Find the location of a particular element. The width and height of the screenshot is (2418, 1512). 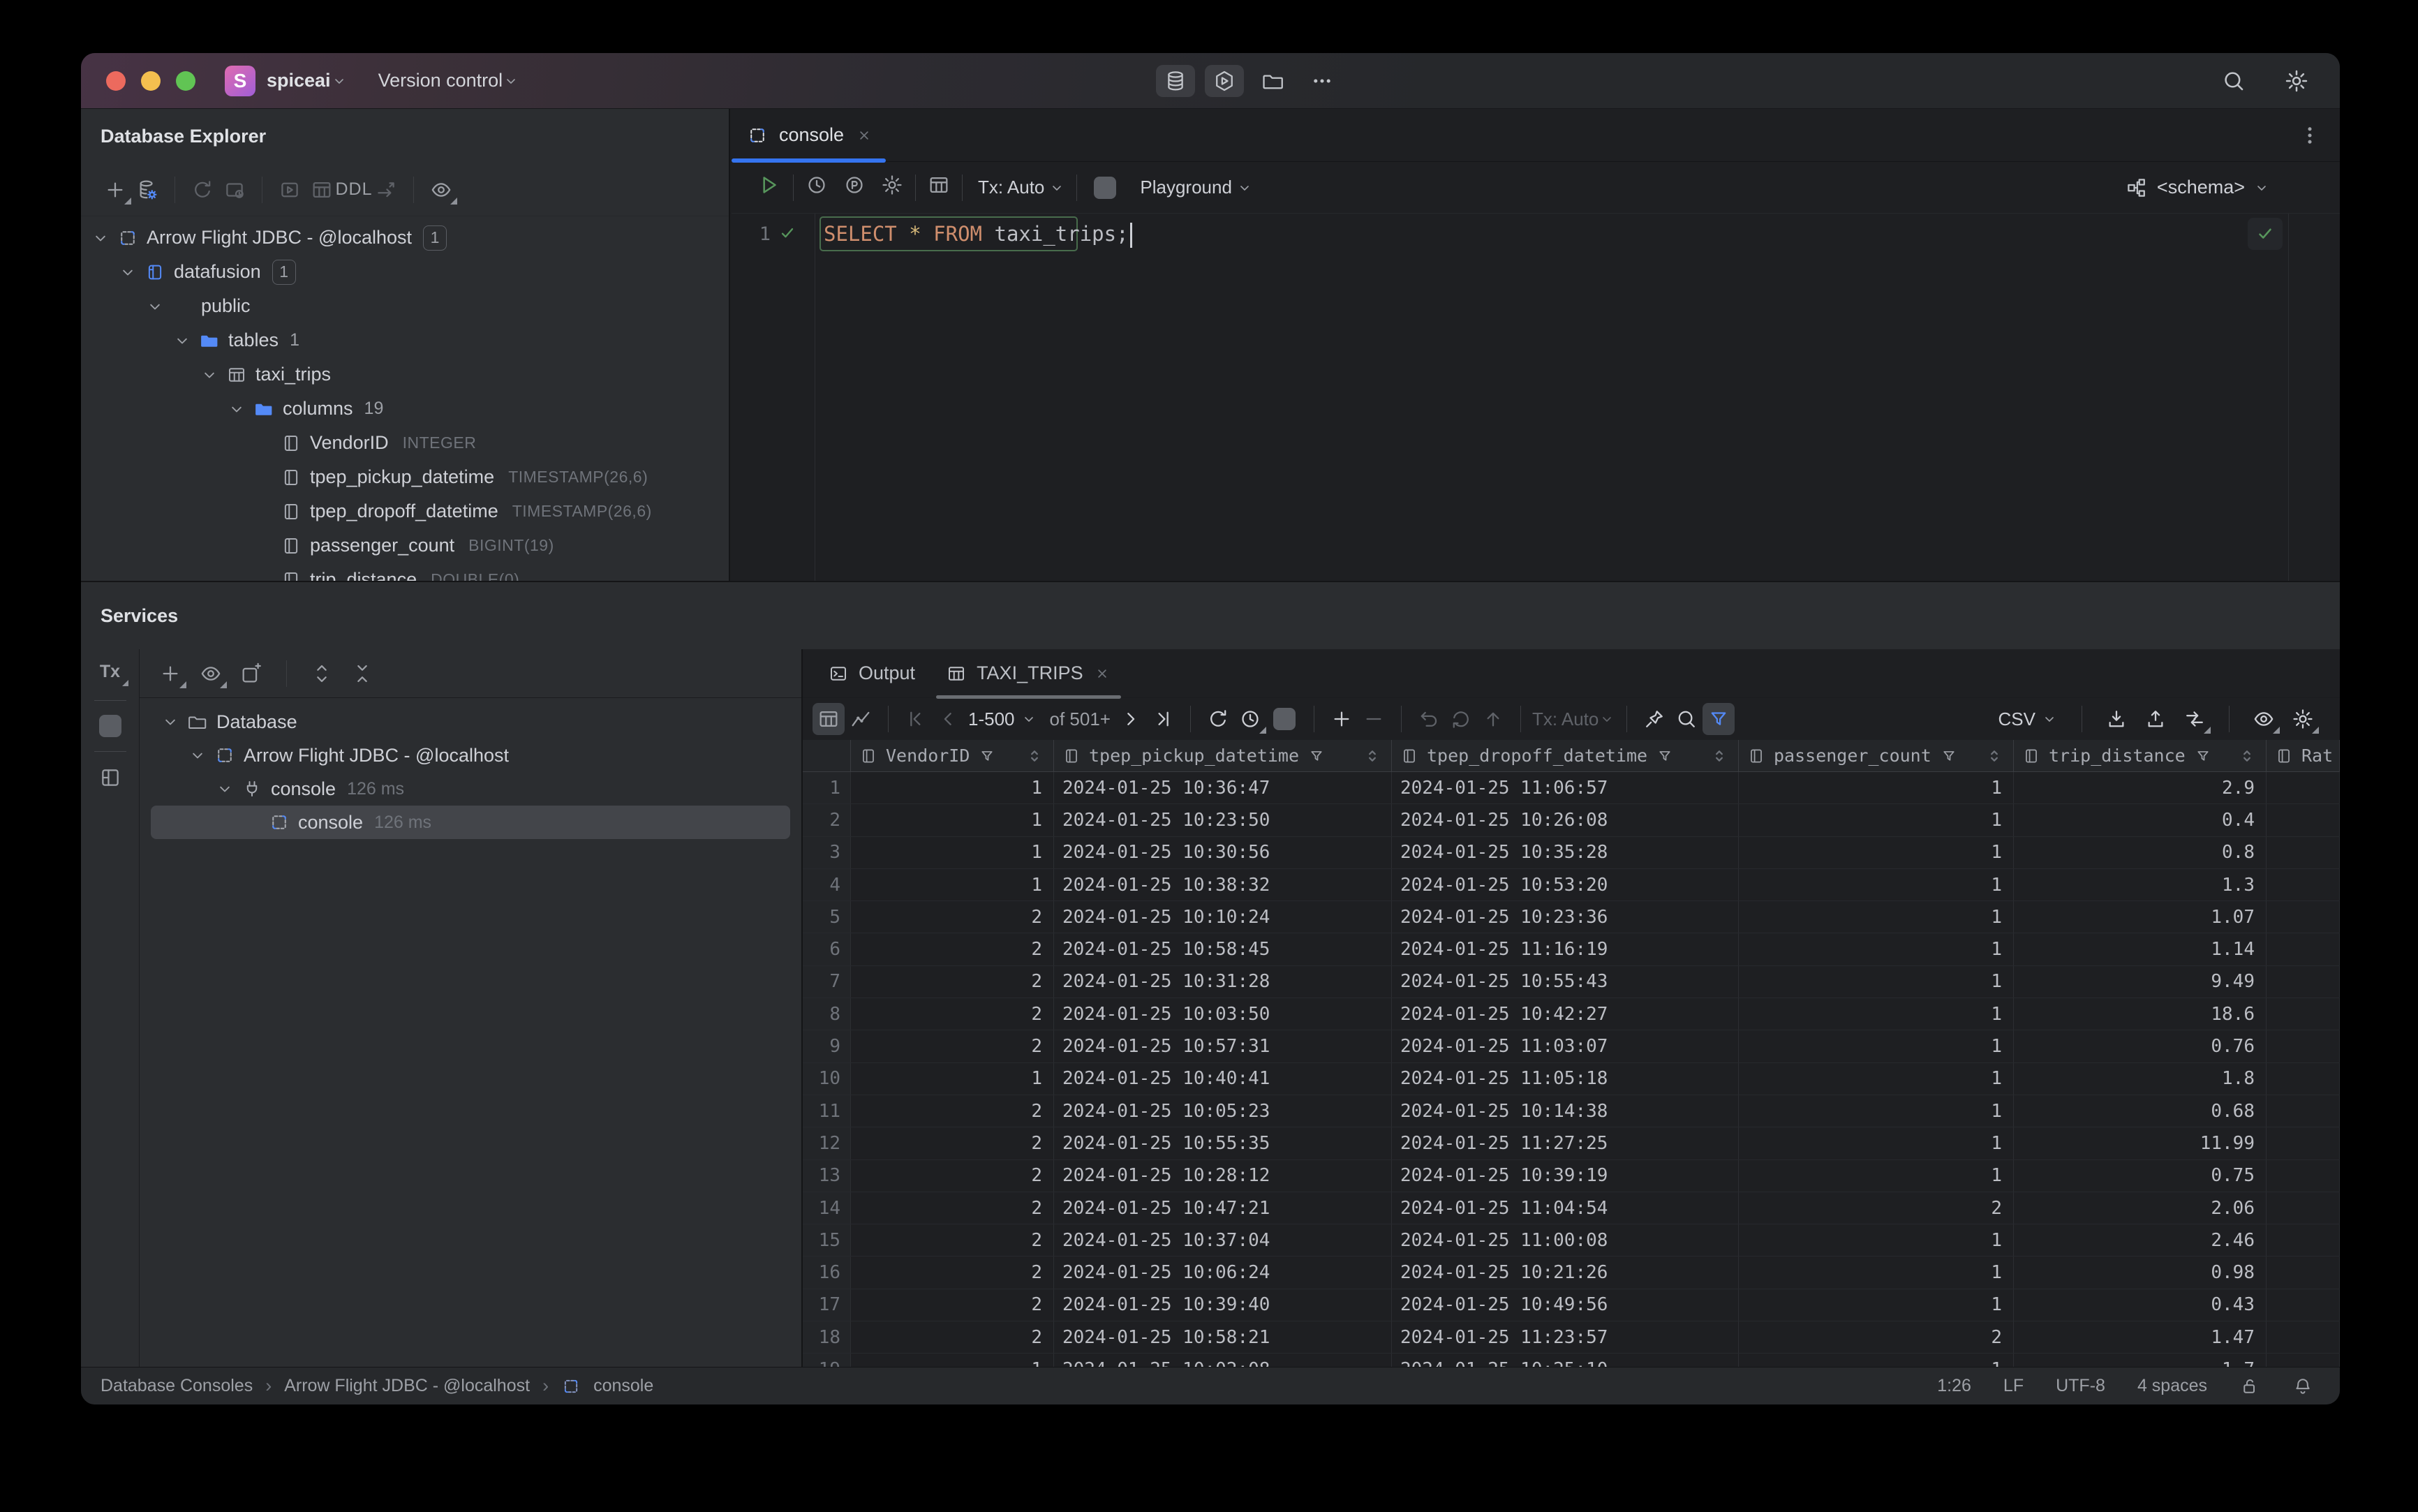

cell: 2024-01-25 11:06:57 is located at coordinates (1565, 788).